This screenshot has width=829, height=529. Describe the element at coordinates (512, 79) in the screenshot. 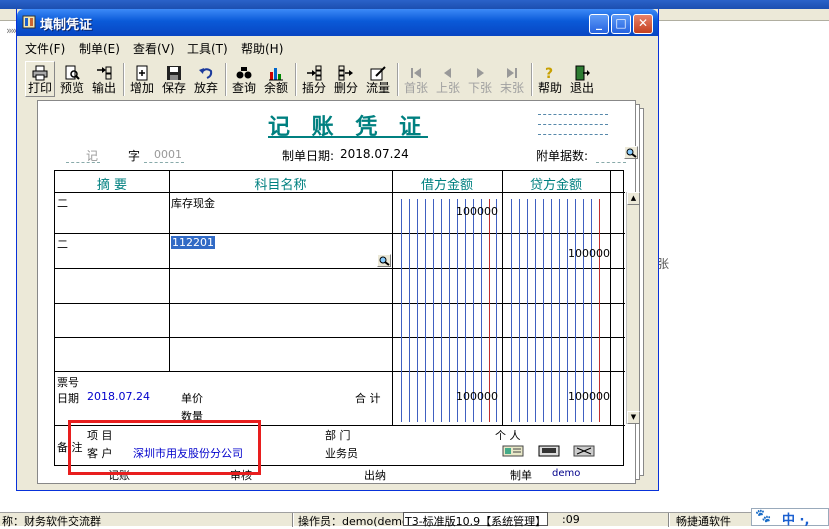

I see `last-voucher-button: 末张` at that location.